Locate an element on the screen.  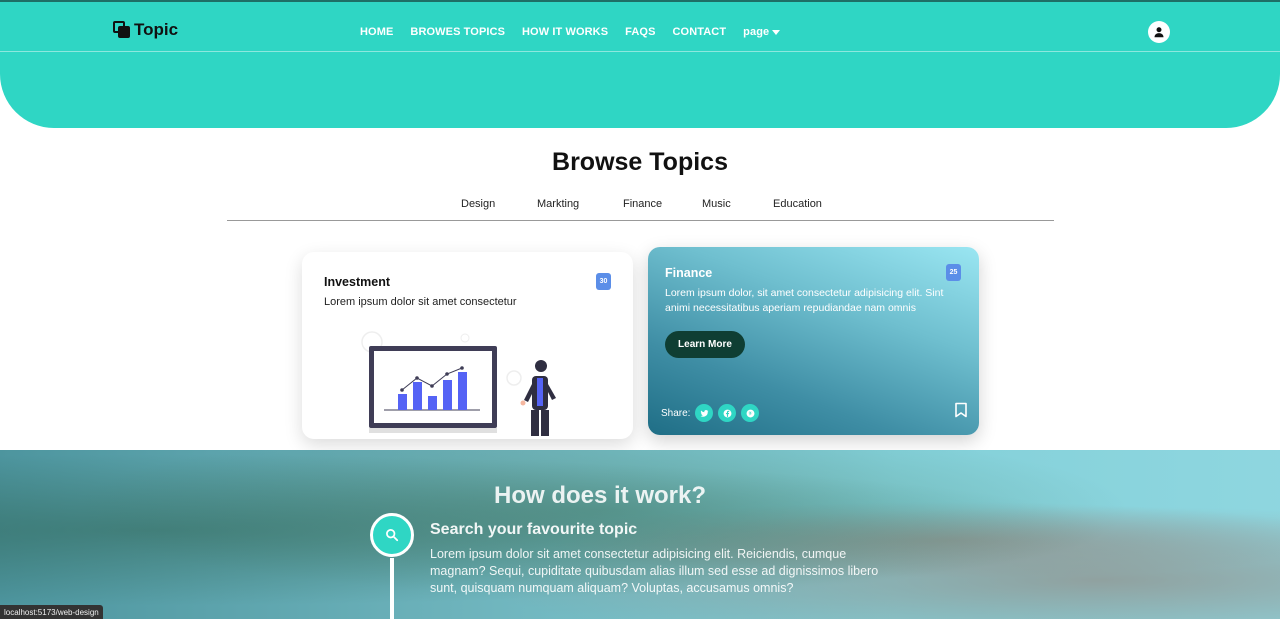
facebook-icon is located at coordinates (727, 413).